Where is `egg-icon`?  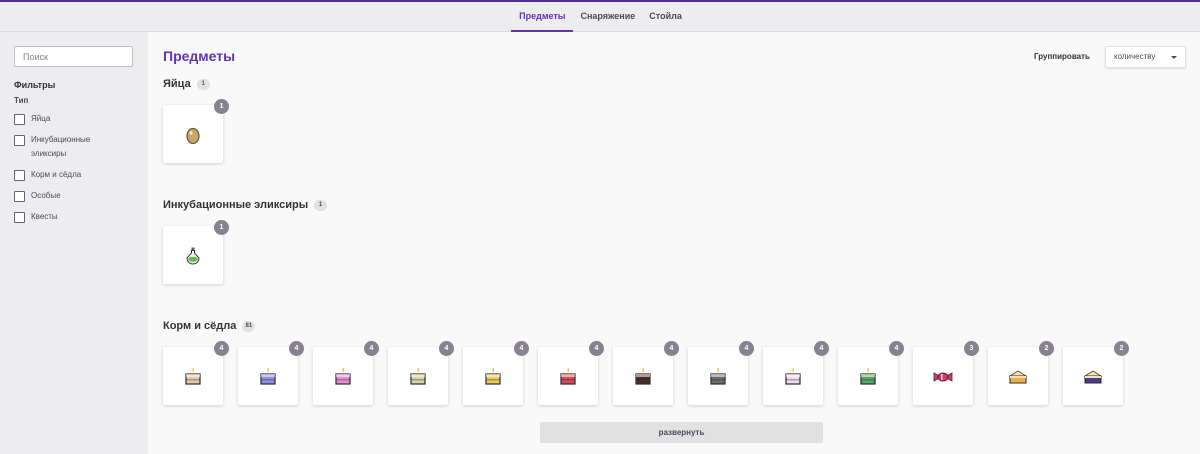 egg-icon is located at coordinates (193, 135).